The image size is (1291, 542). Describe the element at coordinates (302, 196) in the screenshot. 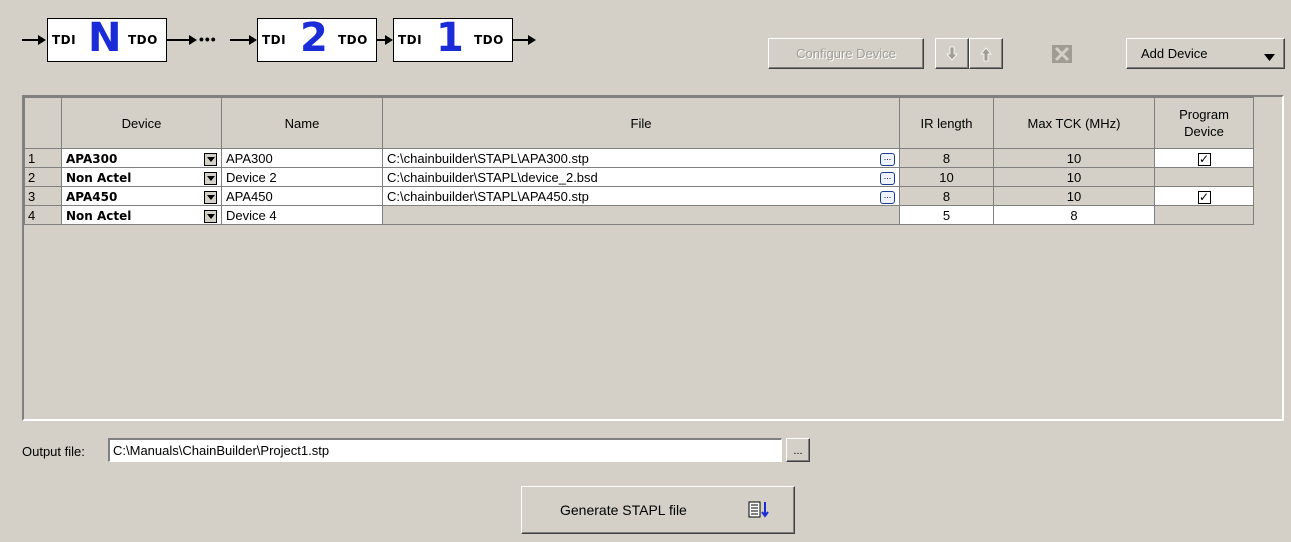

I see `name-cell: APA450` at that location.